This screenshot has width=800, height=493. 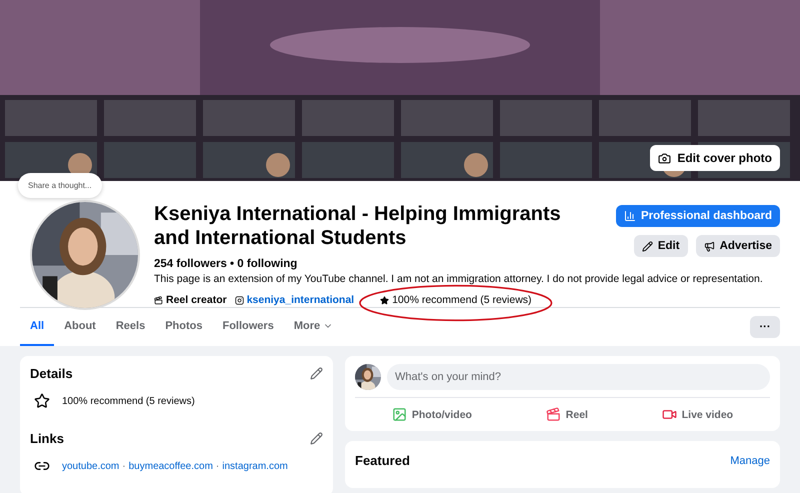 I want to click on section-title: Links, so click(x=47, y=438).